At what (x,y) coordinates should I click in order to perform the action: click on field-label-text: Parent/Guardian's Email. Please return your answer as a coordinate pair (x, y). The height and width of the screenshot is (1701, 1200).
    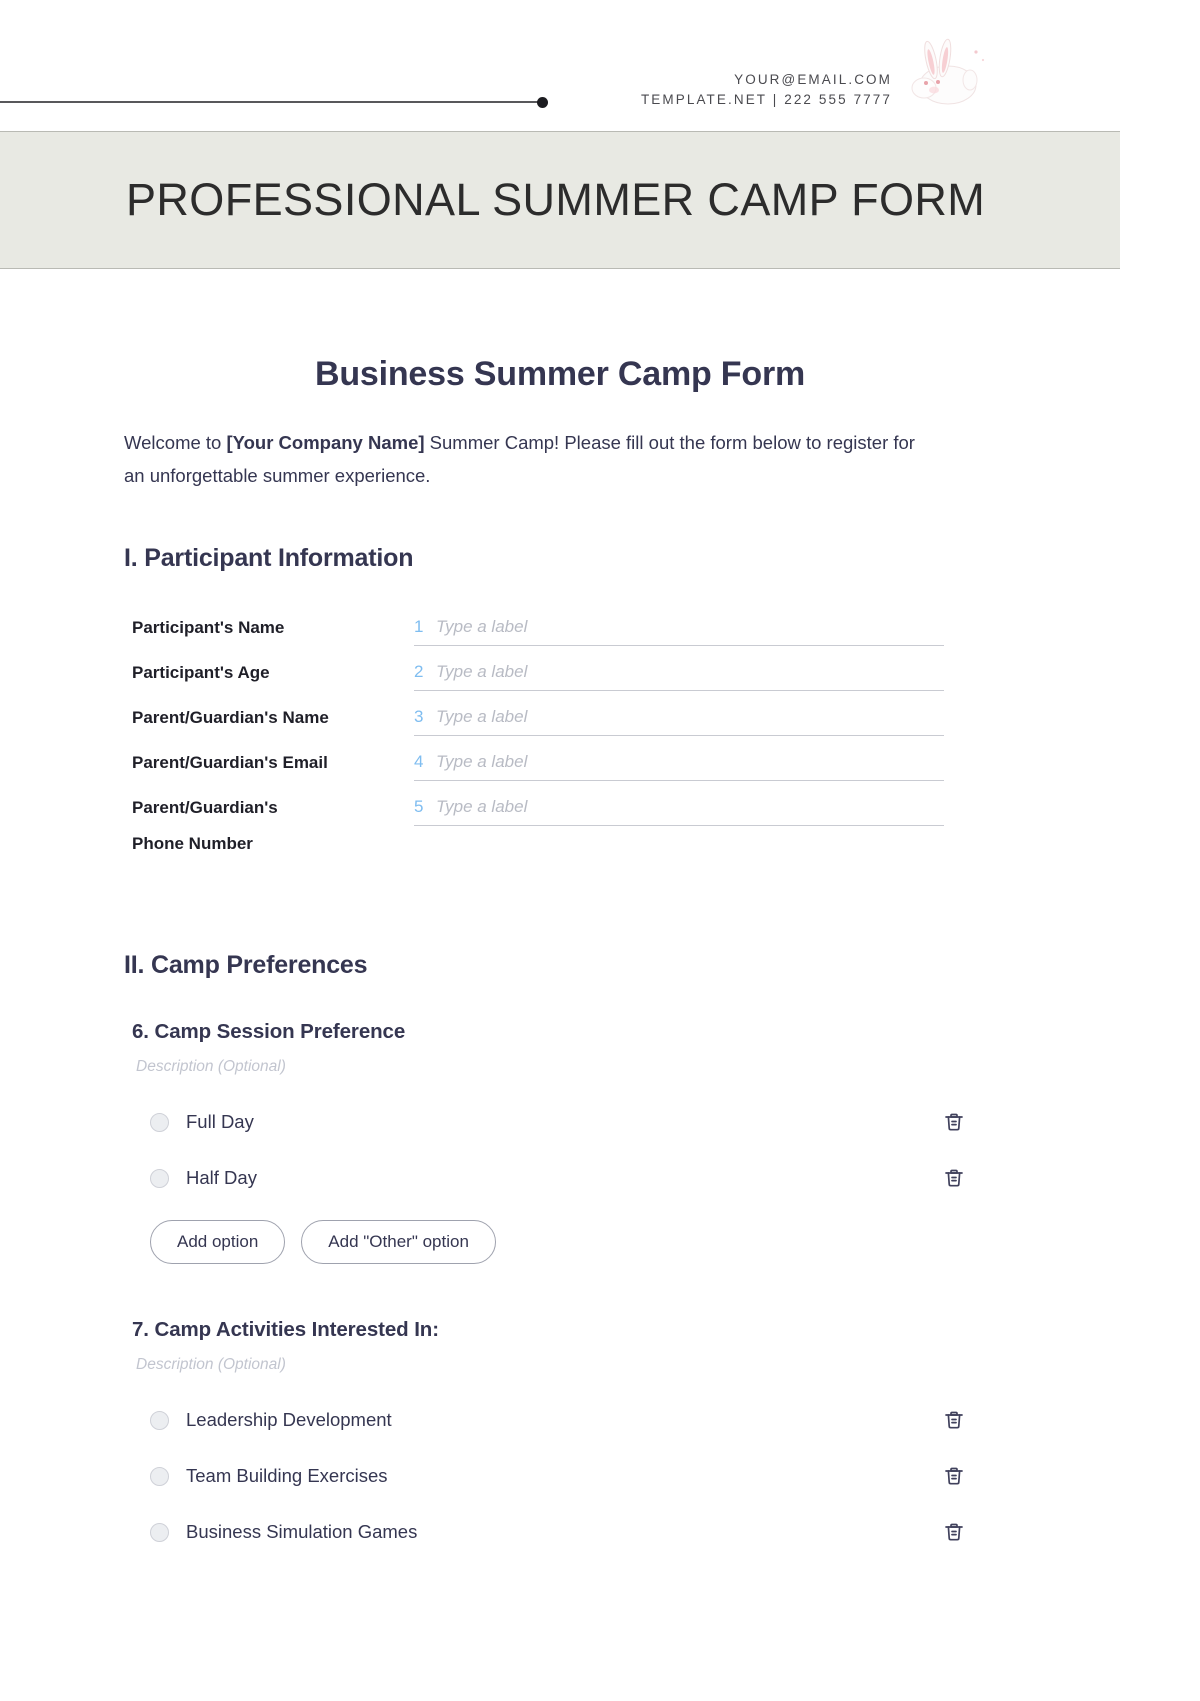
    Looking at the image, I should click on (230, 762).